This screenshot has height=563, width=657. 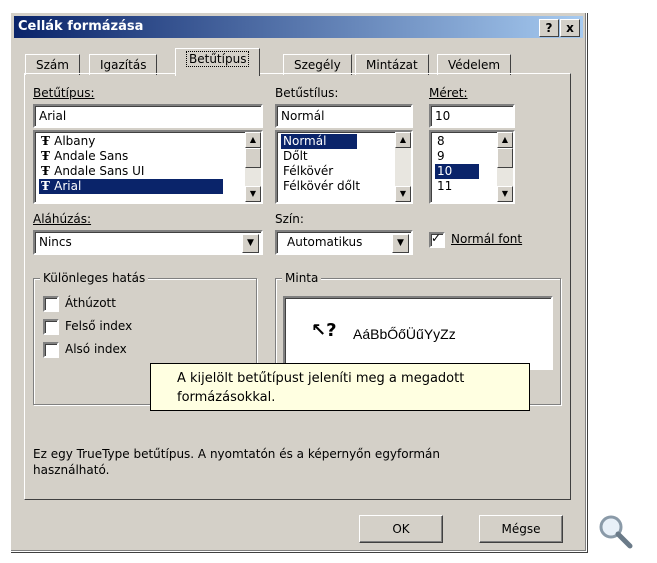 What do you see at coordinates (218, 59) in the screenshot?
I see `tab-font-label: Betűtípus` at bounding box center [218, 59].